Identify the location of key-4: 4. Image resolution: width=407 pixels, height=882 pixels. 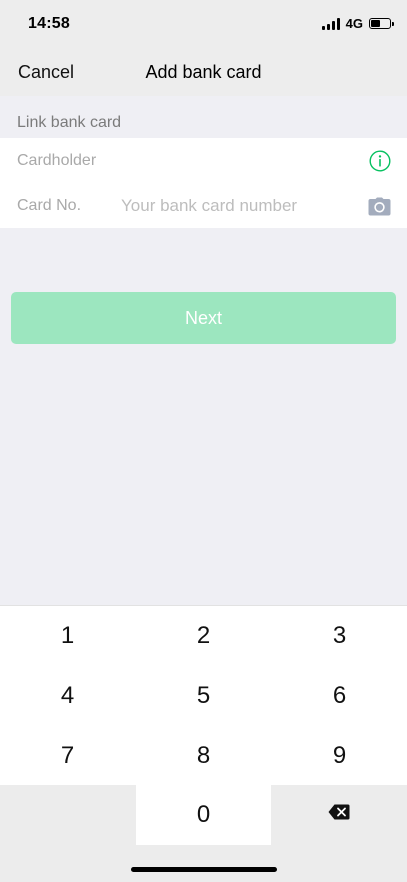
(67, 696).